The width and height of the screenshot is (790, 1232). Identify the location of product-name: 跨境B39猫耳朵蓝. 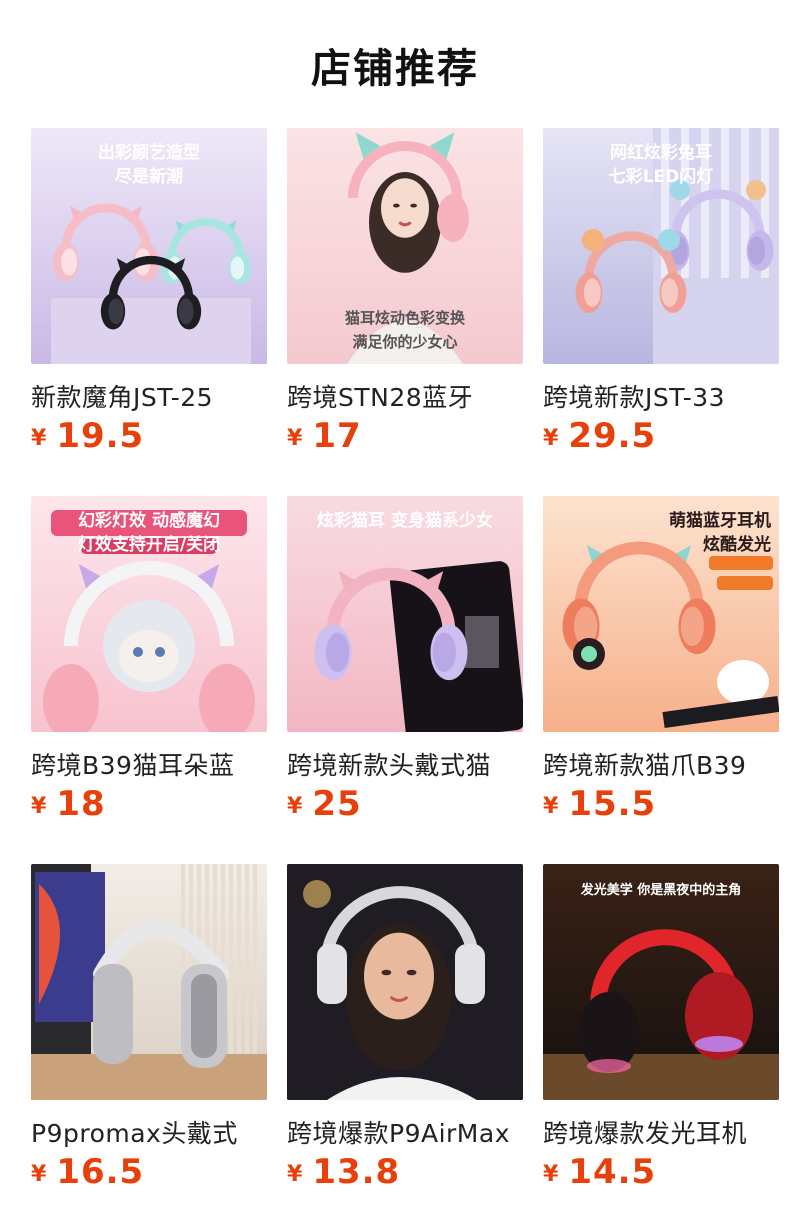
(149, 764).